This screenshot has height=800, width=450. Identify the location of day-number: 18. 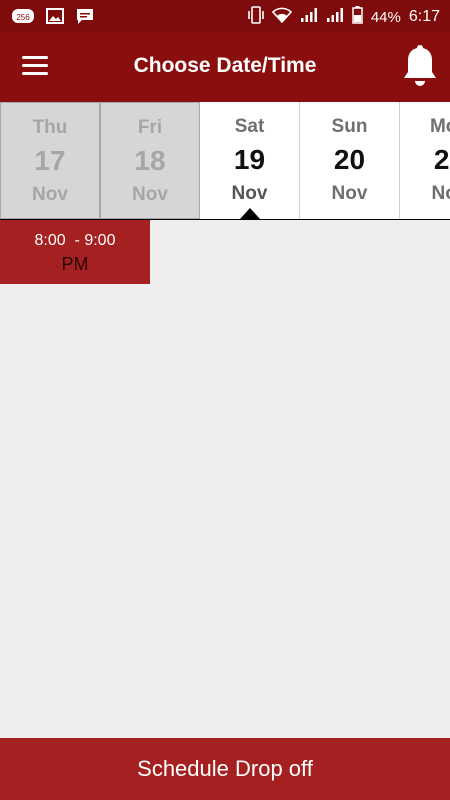
(150, 160).